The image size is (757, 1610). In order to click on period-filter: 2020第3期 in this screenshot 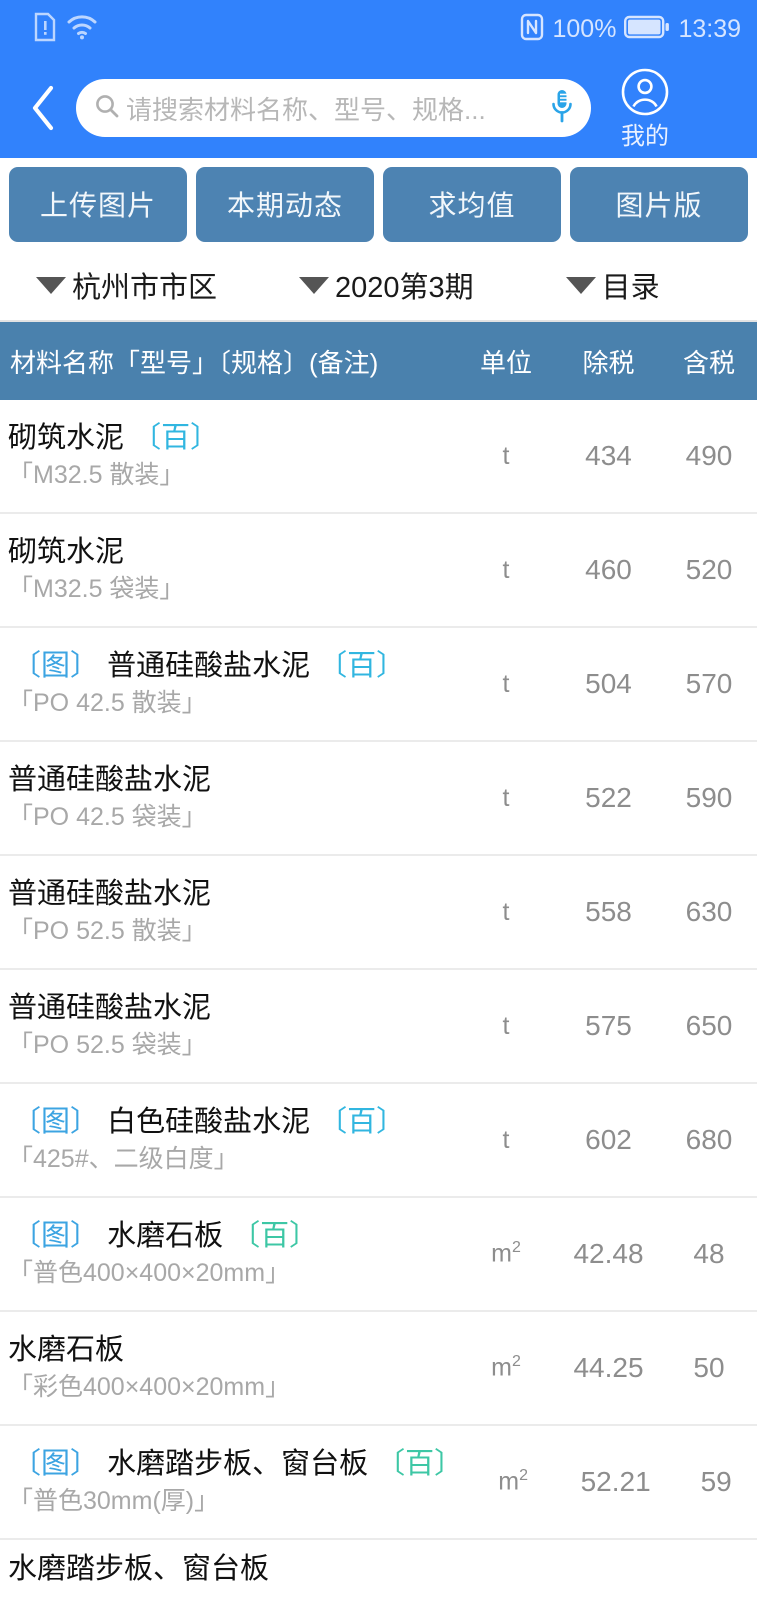, I will do `click(386, 285)`.